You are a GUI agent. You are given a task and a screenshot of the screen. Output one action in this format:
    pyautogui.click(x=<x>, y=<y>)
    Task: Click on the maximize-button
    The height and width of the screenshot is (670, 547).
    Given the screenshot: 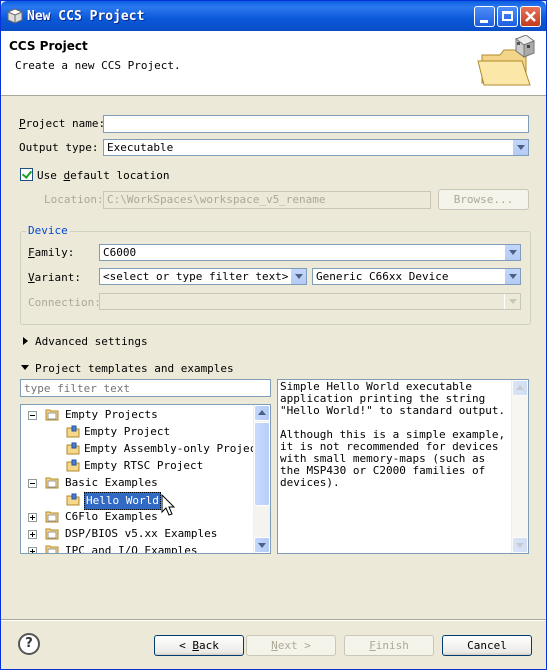 What is the action you would take?
    pyautogui.click(x=507, y=16)
    